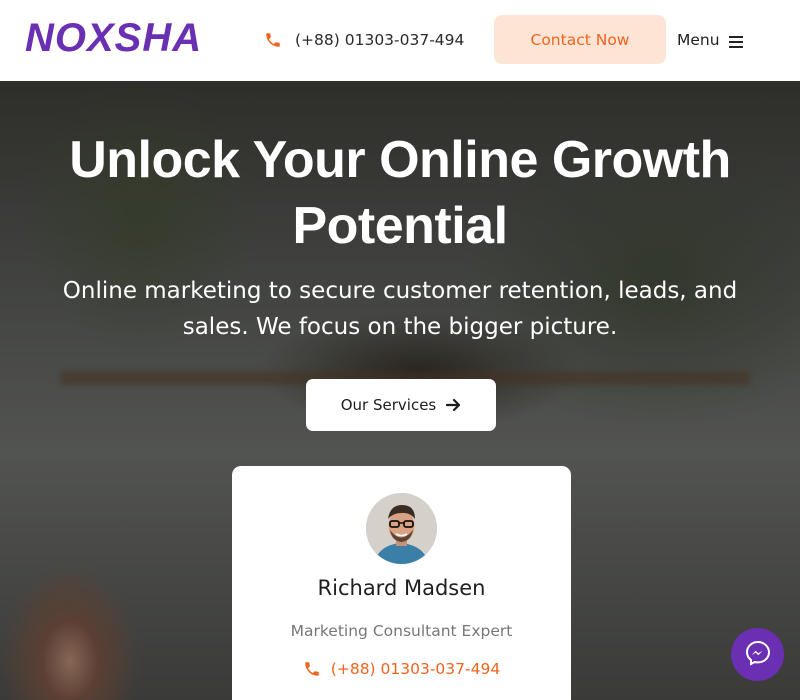 The image size is (800, 700). What do you see at coordinates (401, 631) in the screenshot?
I see `consultant-role: Marketing Consultant Expert` at bounding box center [401, 631].